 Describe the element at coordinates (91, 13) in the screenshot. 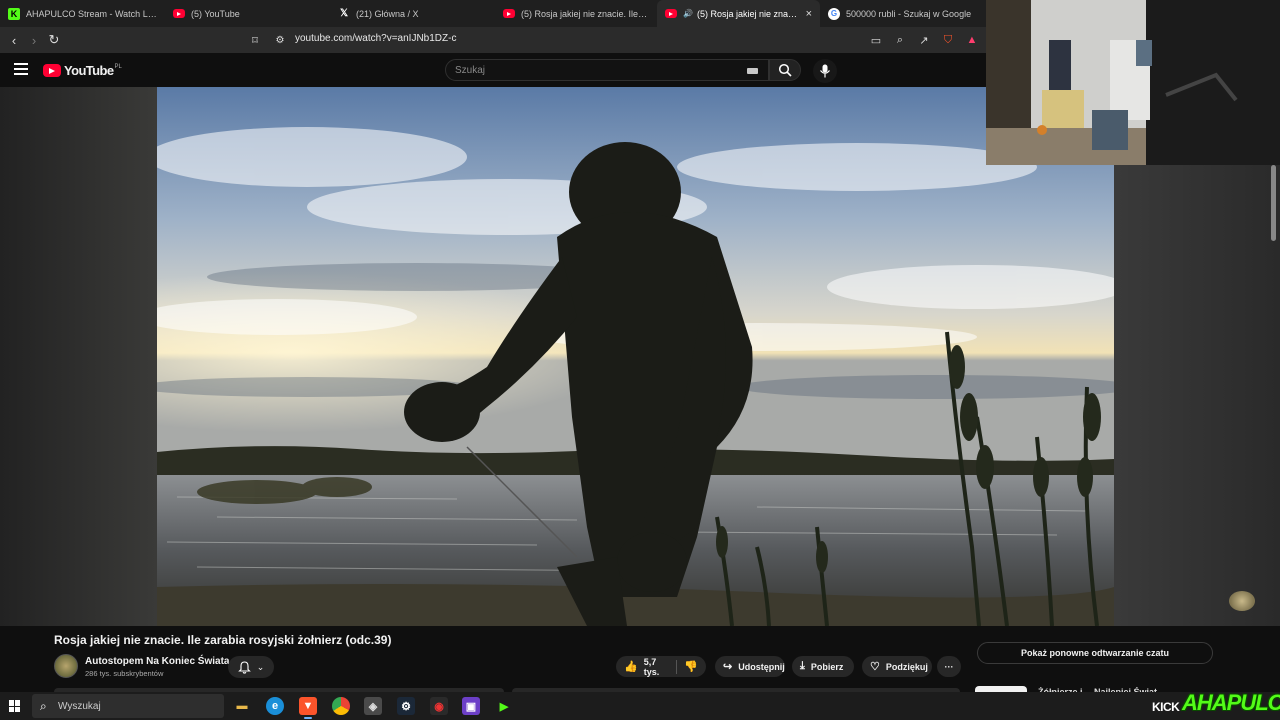

I see `tab-title: AHAPULCO Stream - Watch Live on K` at that location.